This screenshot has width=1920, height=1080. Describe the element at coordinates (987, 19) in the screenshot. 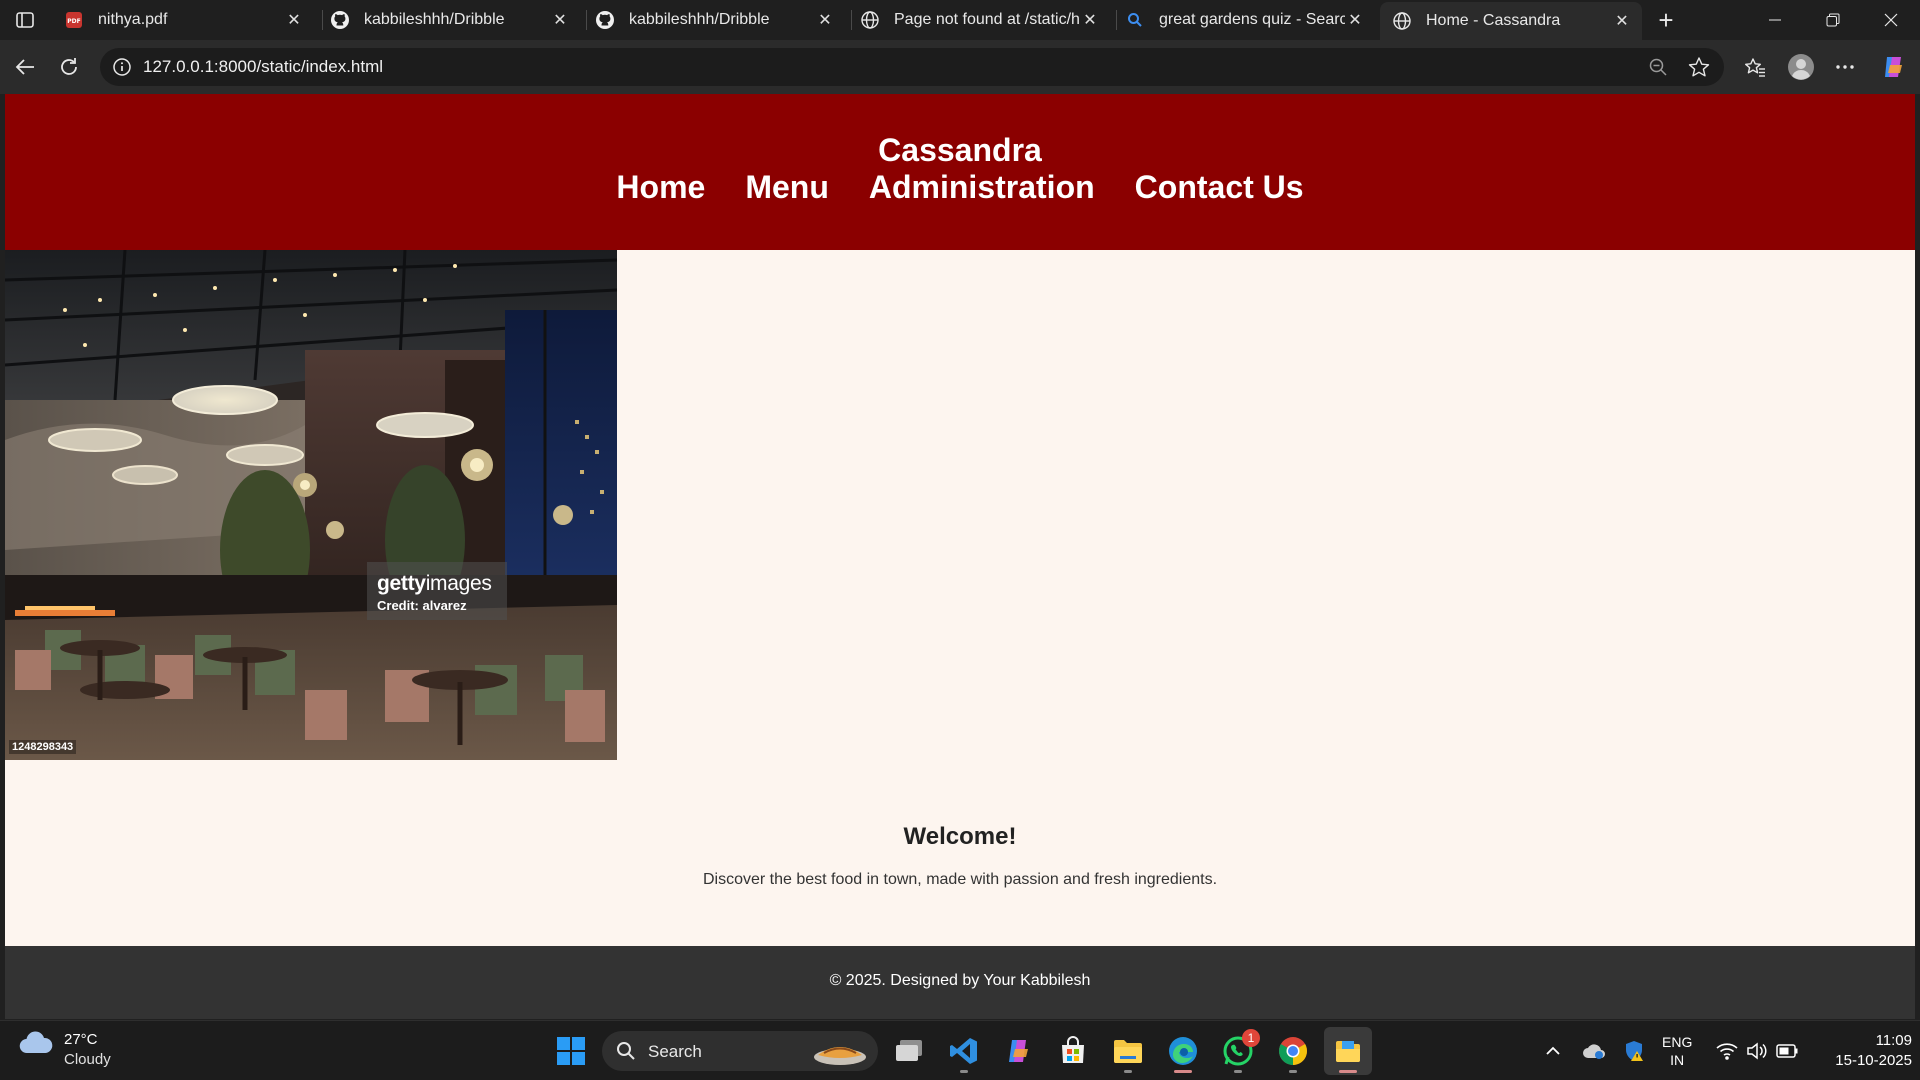

I see `tab-title: Page not found at /static/ho` at that location.